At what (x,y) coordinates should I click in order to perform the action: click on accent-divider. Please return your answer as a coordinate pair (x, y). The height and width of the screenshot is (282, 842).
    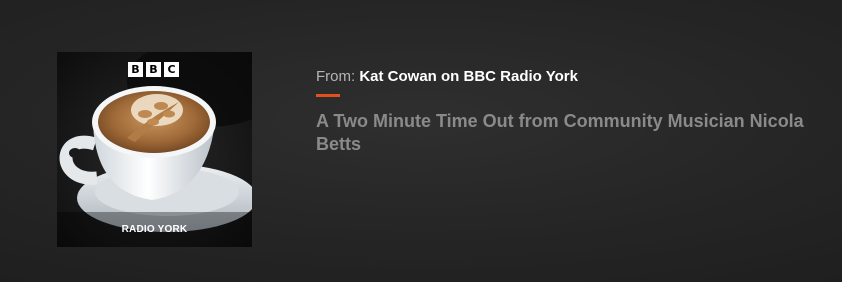
    Looking at the image, I should click on (328, 95).